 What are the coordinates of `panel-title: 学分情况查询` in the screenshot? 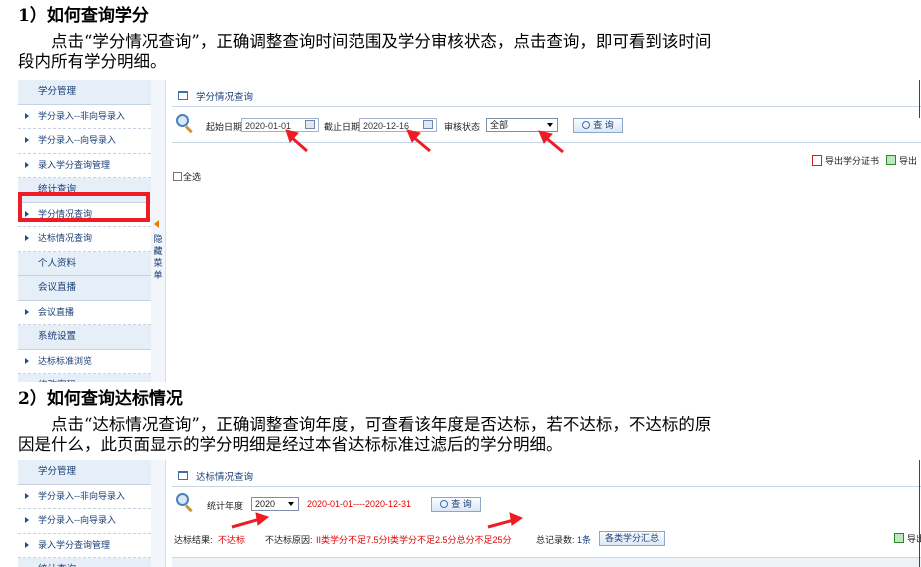 It's located at (225, 97).